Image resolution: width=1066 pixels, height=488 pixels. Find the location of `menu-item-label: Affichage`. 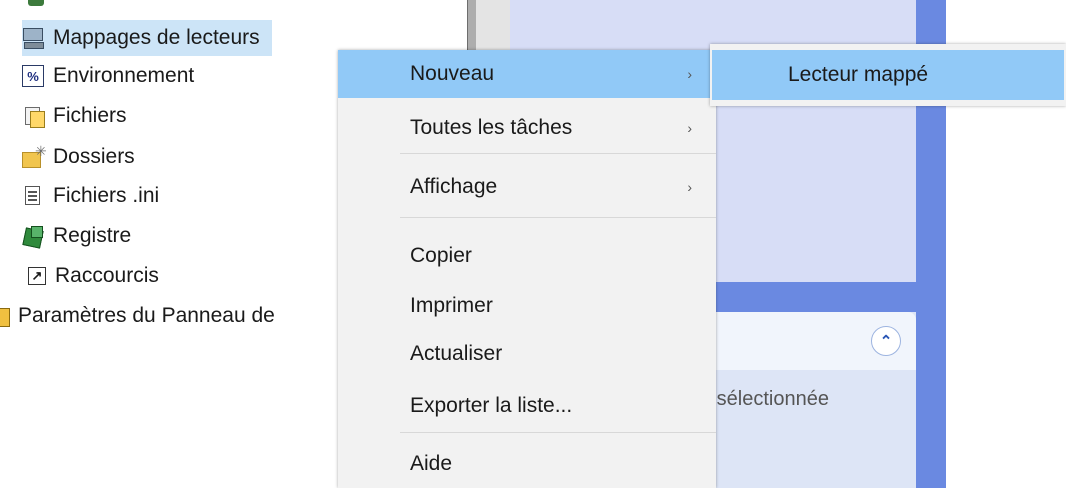

menu-item-label: Affichage is located at coordinates (454, 186).